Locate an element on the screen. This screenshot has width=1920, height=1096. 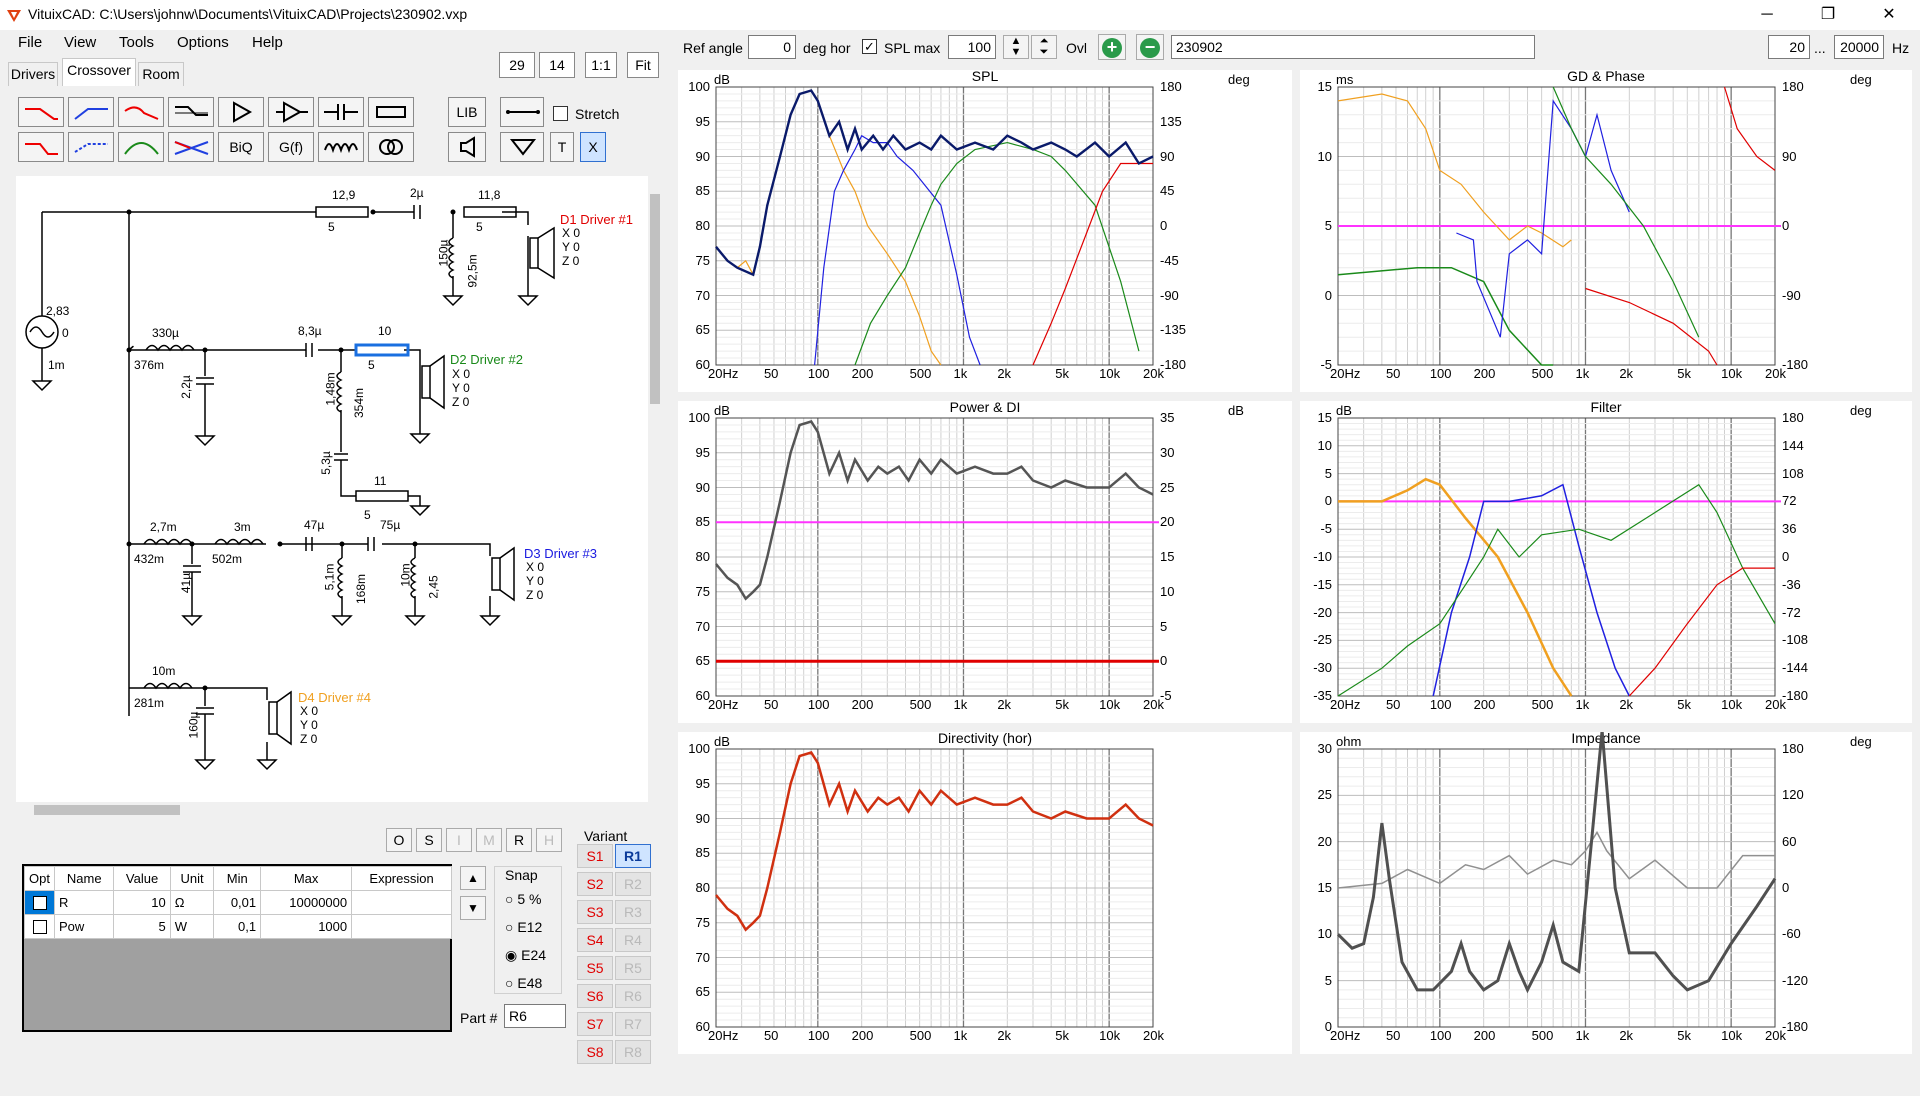
table-row: Pow 5 W 0,1 1000 is located at coordinates (238, 926).